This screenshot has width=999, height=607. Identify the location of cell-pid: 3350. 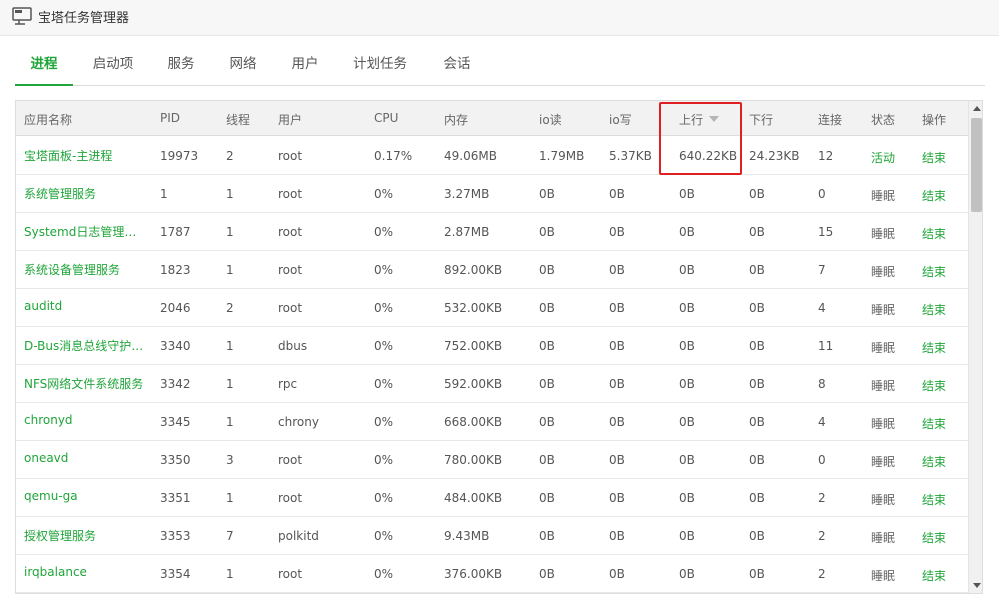
(175, 460).